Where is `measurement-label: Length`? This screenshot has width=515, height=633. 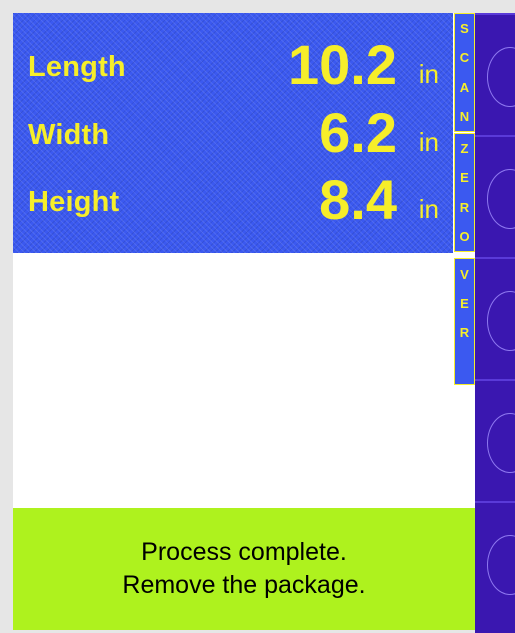 measurement-label: Length is located at coordinates (77, 67).